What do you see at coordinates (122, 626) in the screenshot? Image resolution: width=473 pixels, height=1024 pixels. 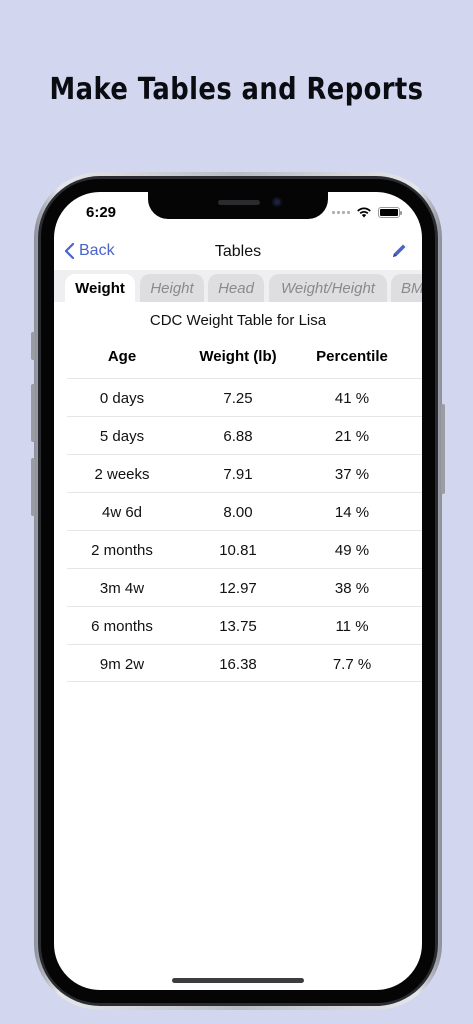 I see `cell-age: 6 months` at bounding box center [122, 626].